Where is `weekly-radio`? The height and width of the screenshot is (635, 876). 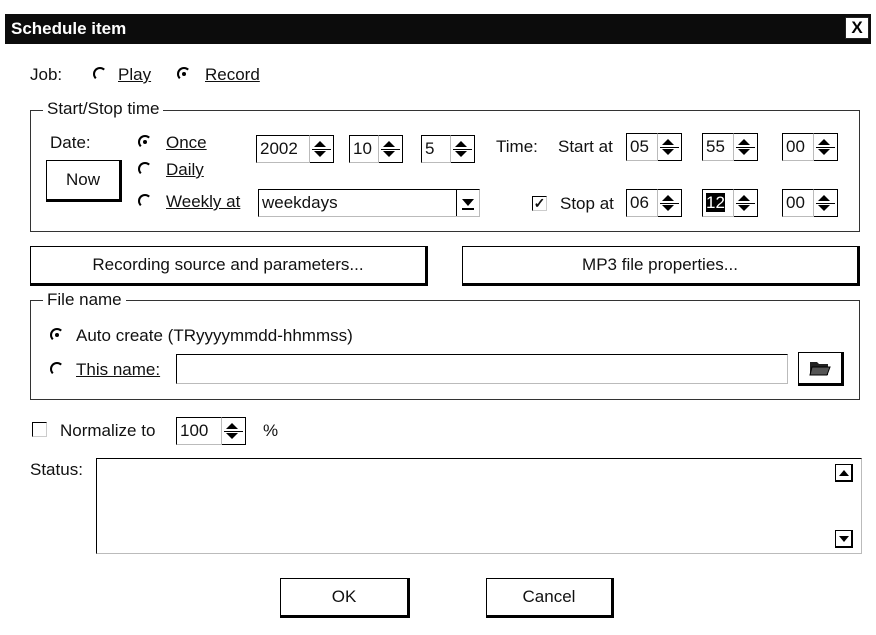
weekly-radio is located at coordinates (145, 201).